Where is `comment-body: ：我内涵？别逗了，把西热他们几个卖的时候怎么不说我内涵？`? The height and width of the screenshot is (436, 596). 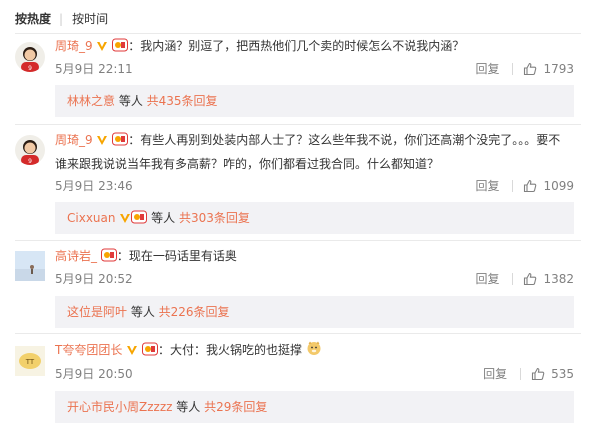 comment-body: ：我内涵？别逗了，把西热他们几个卖的时候怎么不说我内涵？ is located at coordinates (296, 46).